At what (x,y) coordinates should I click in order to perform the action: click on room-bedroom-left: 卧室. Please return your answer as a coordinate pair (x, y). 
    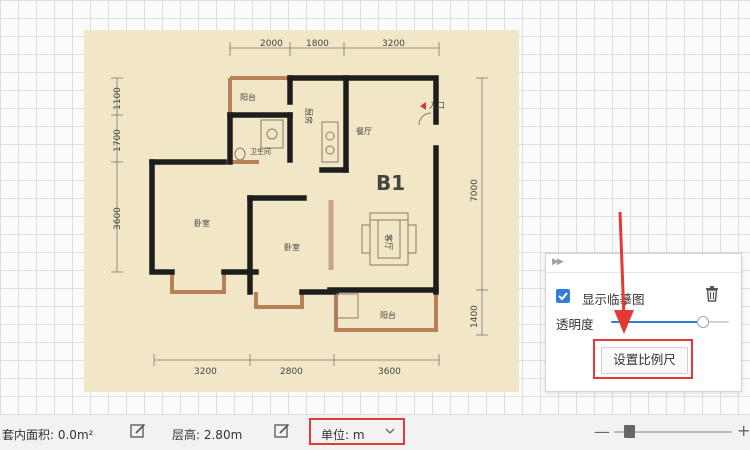
    Looking at the image, I should click on (202, 223).